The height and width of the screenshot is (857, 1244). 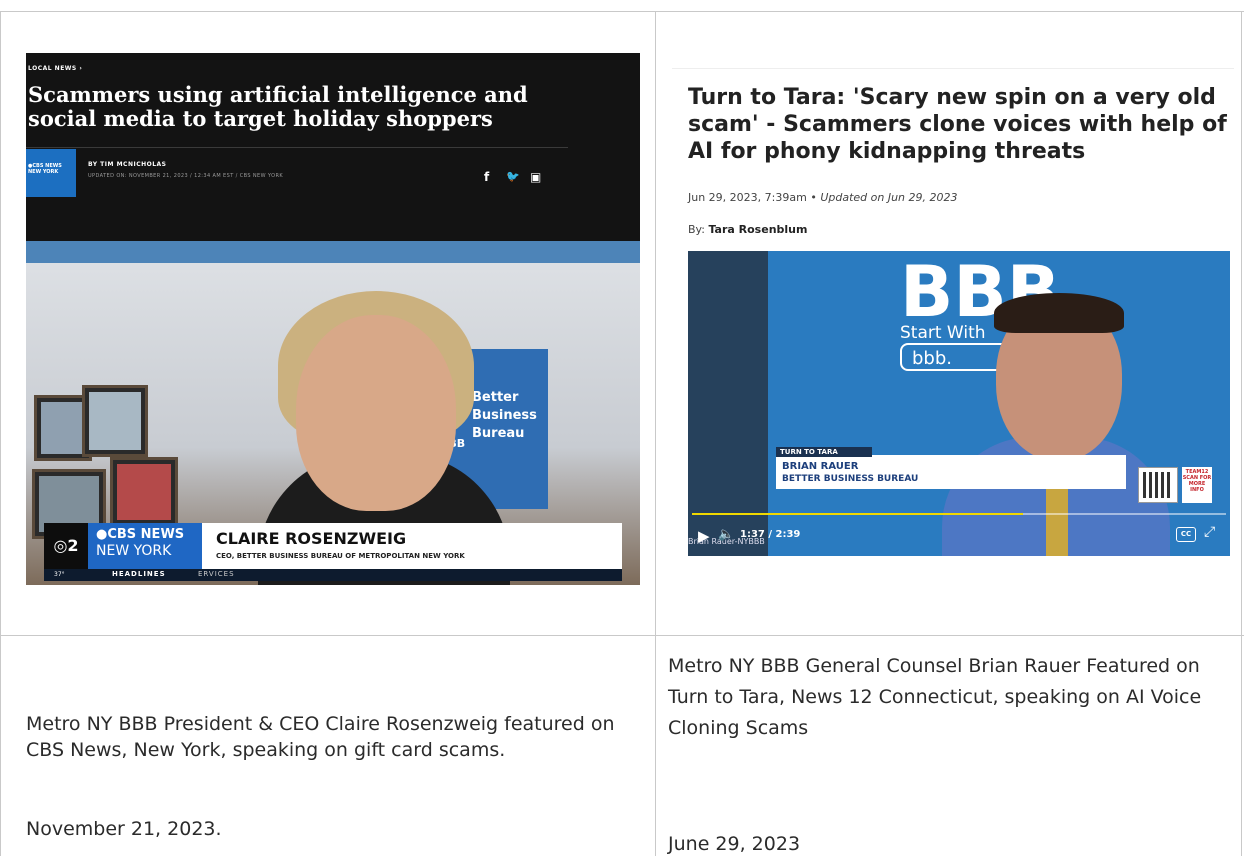 What do you see at coordinates (297, 147) in the screenshot?
I see `divider` at bounding box center [297, 147].